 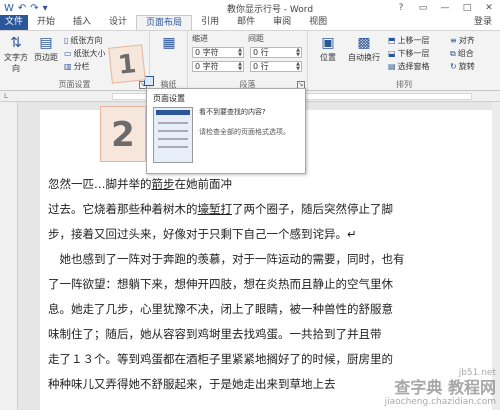 I want to click on text-line: 走了１３个。等到鸡蛋都在酒柜子里紧紧地搁好了的时候，厨房里的, so click(x=243, y=359).